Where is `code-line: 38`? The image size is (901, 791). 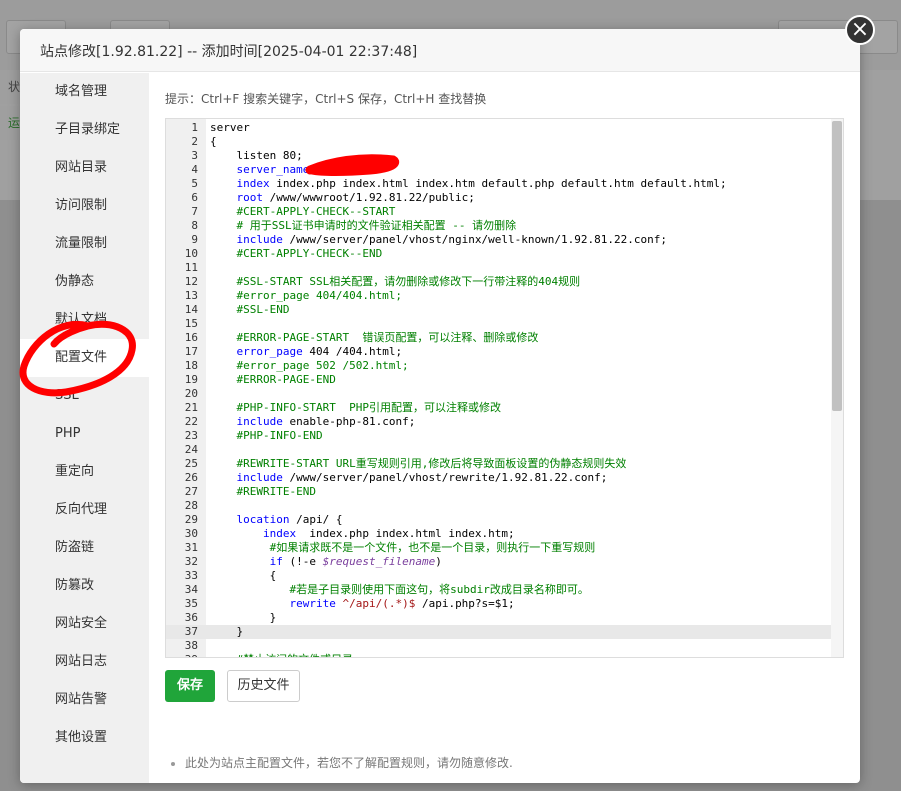
code-line: 38 is located at coordinates (498, 646).